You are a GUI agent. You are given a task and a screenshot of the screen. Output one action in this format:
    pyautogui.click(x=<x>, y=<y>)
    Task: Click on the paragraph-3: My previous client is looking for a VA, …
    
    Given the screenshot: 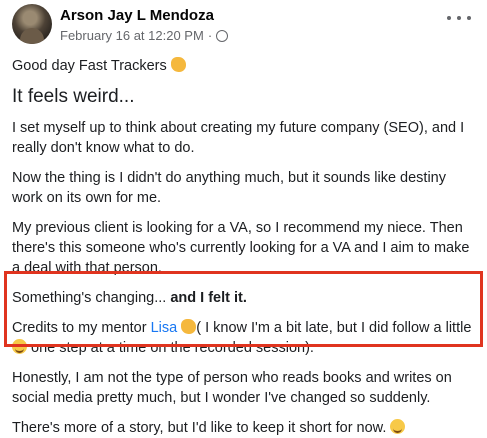 What is the action you would take?
    pyautogui.click(x=241, y=248)
    